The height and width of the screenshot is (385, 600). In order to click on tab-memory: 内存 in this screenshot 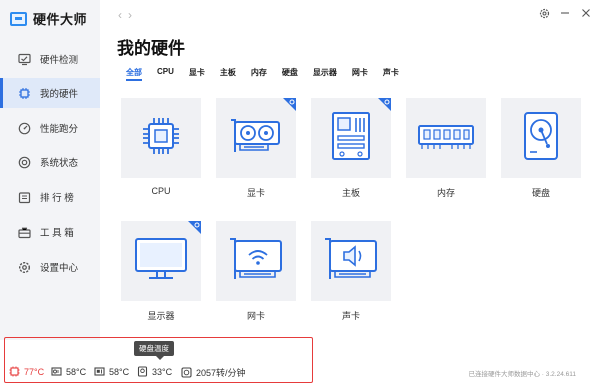, I will do `click(259, 72)`.